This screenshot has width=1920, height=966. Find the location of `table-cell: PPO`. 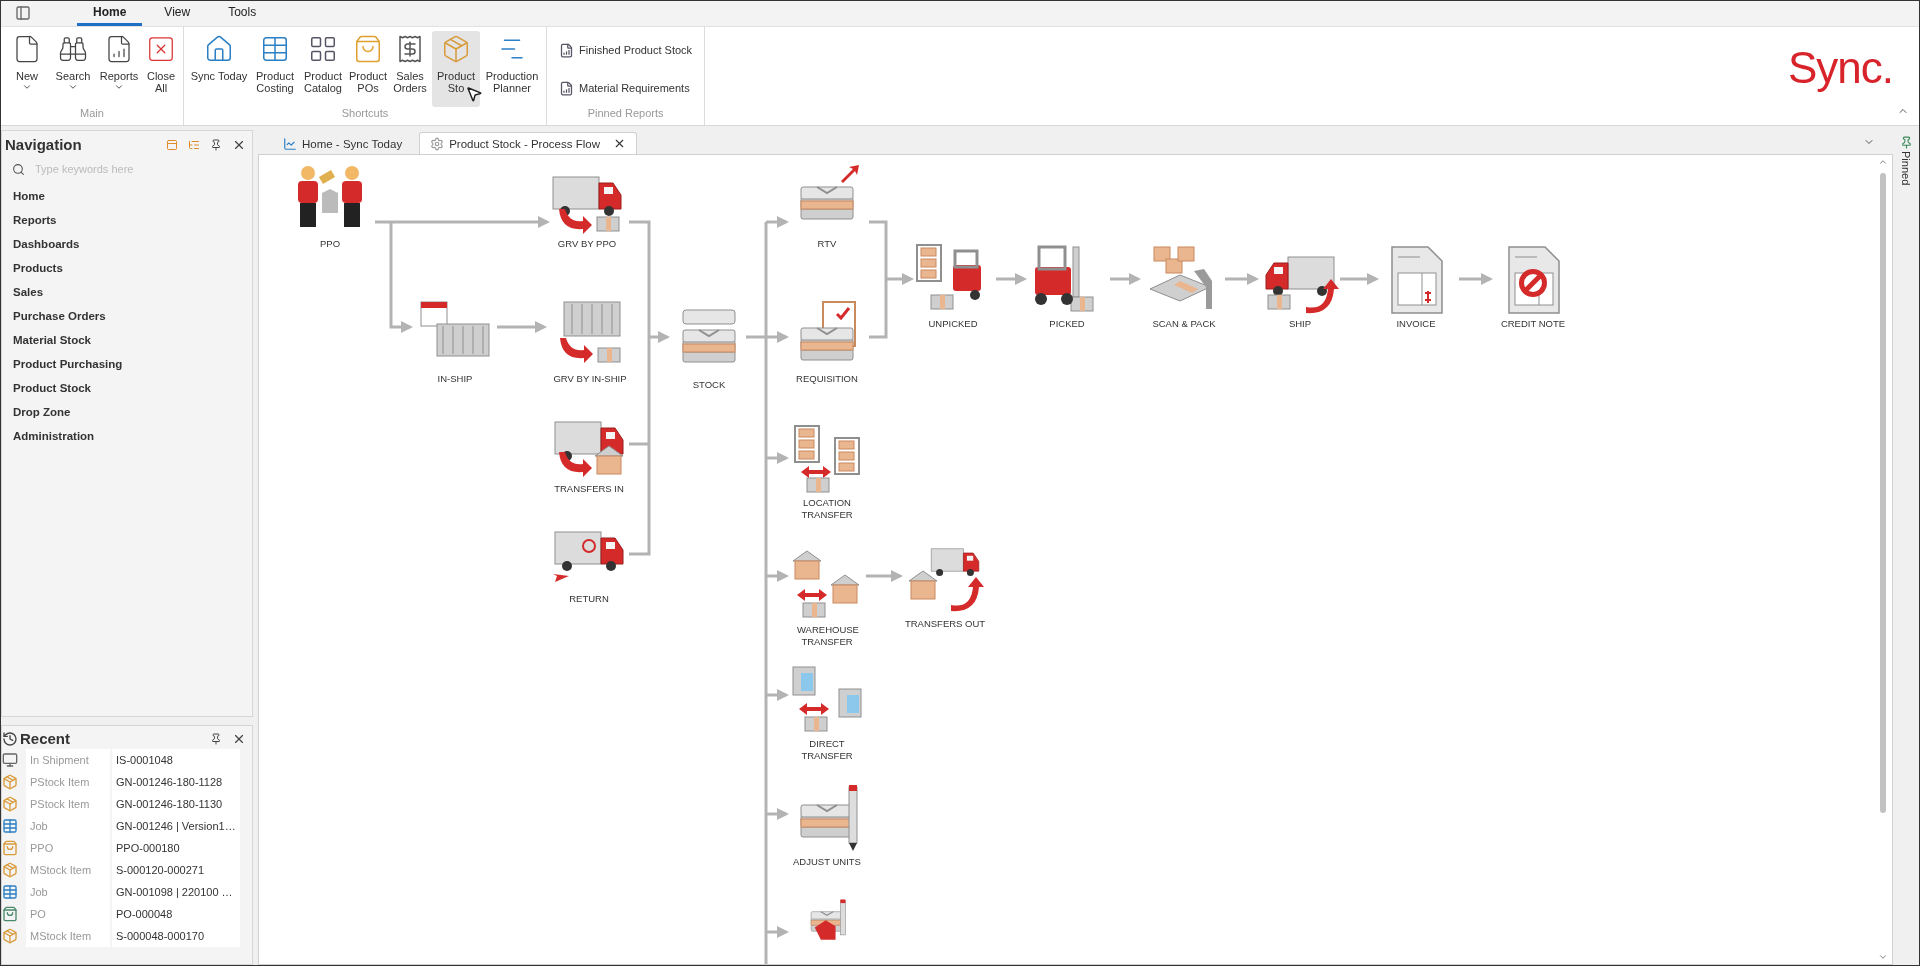

table-cell: PPO is located at coordinates (68, 848).